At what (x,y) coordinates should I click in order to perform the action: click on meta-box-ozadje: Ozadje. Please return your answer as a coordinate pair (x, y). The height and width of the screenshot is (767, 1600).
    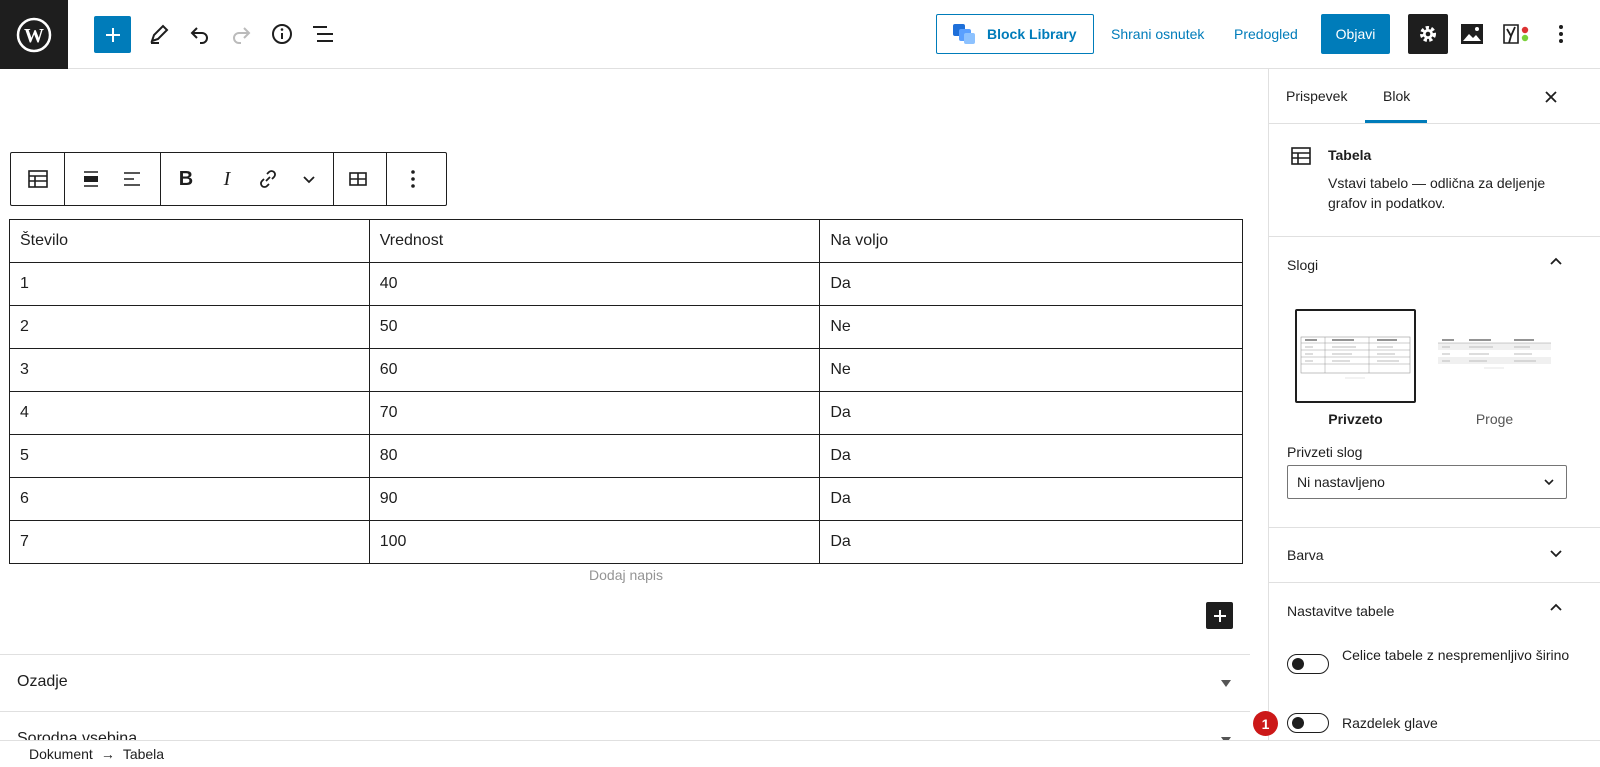
    Looking at the image, I should click on (625, 682).